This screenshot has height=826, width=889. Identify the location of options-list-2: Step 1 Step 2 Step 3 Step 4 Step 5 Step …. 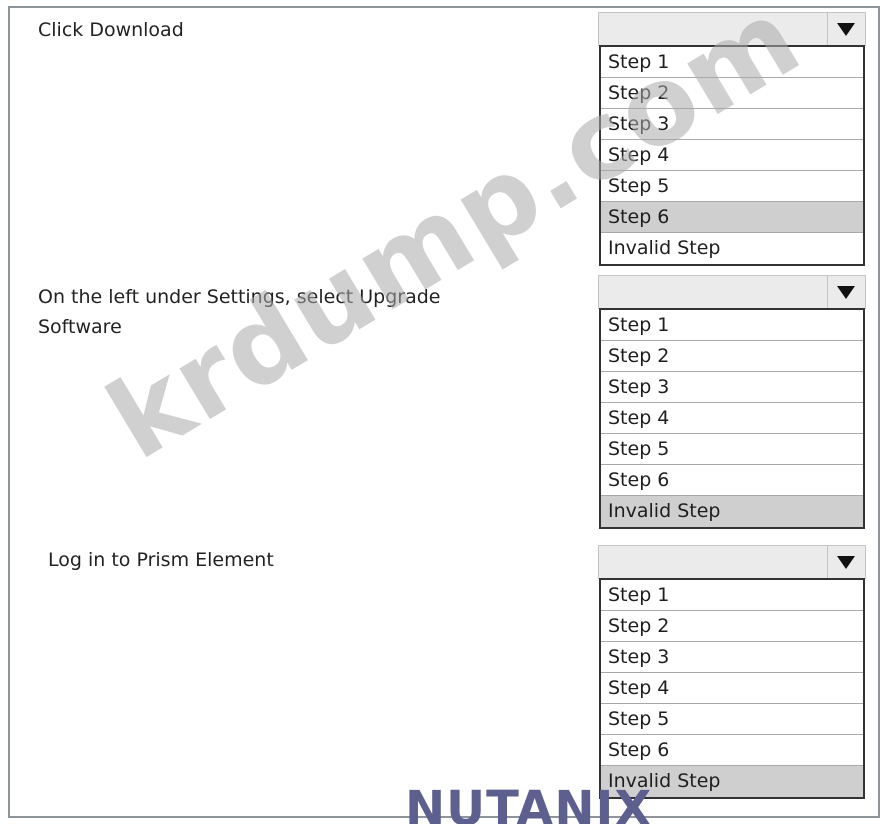
(732, 418).